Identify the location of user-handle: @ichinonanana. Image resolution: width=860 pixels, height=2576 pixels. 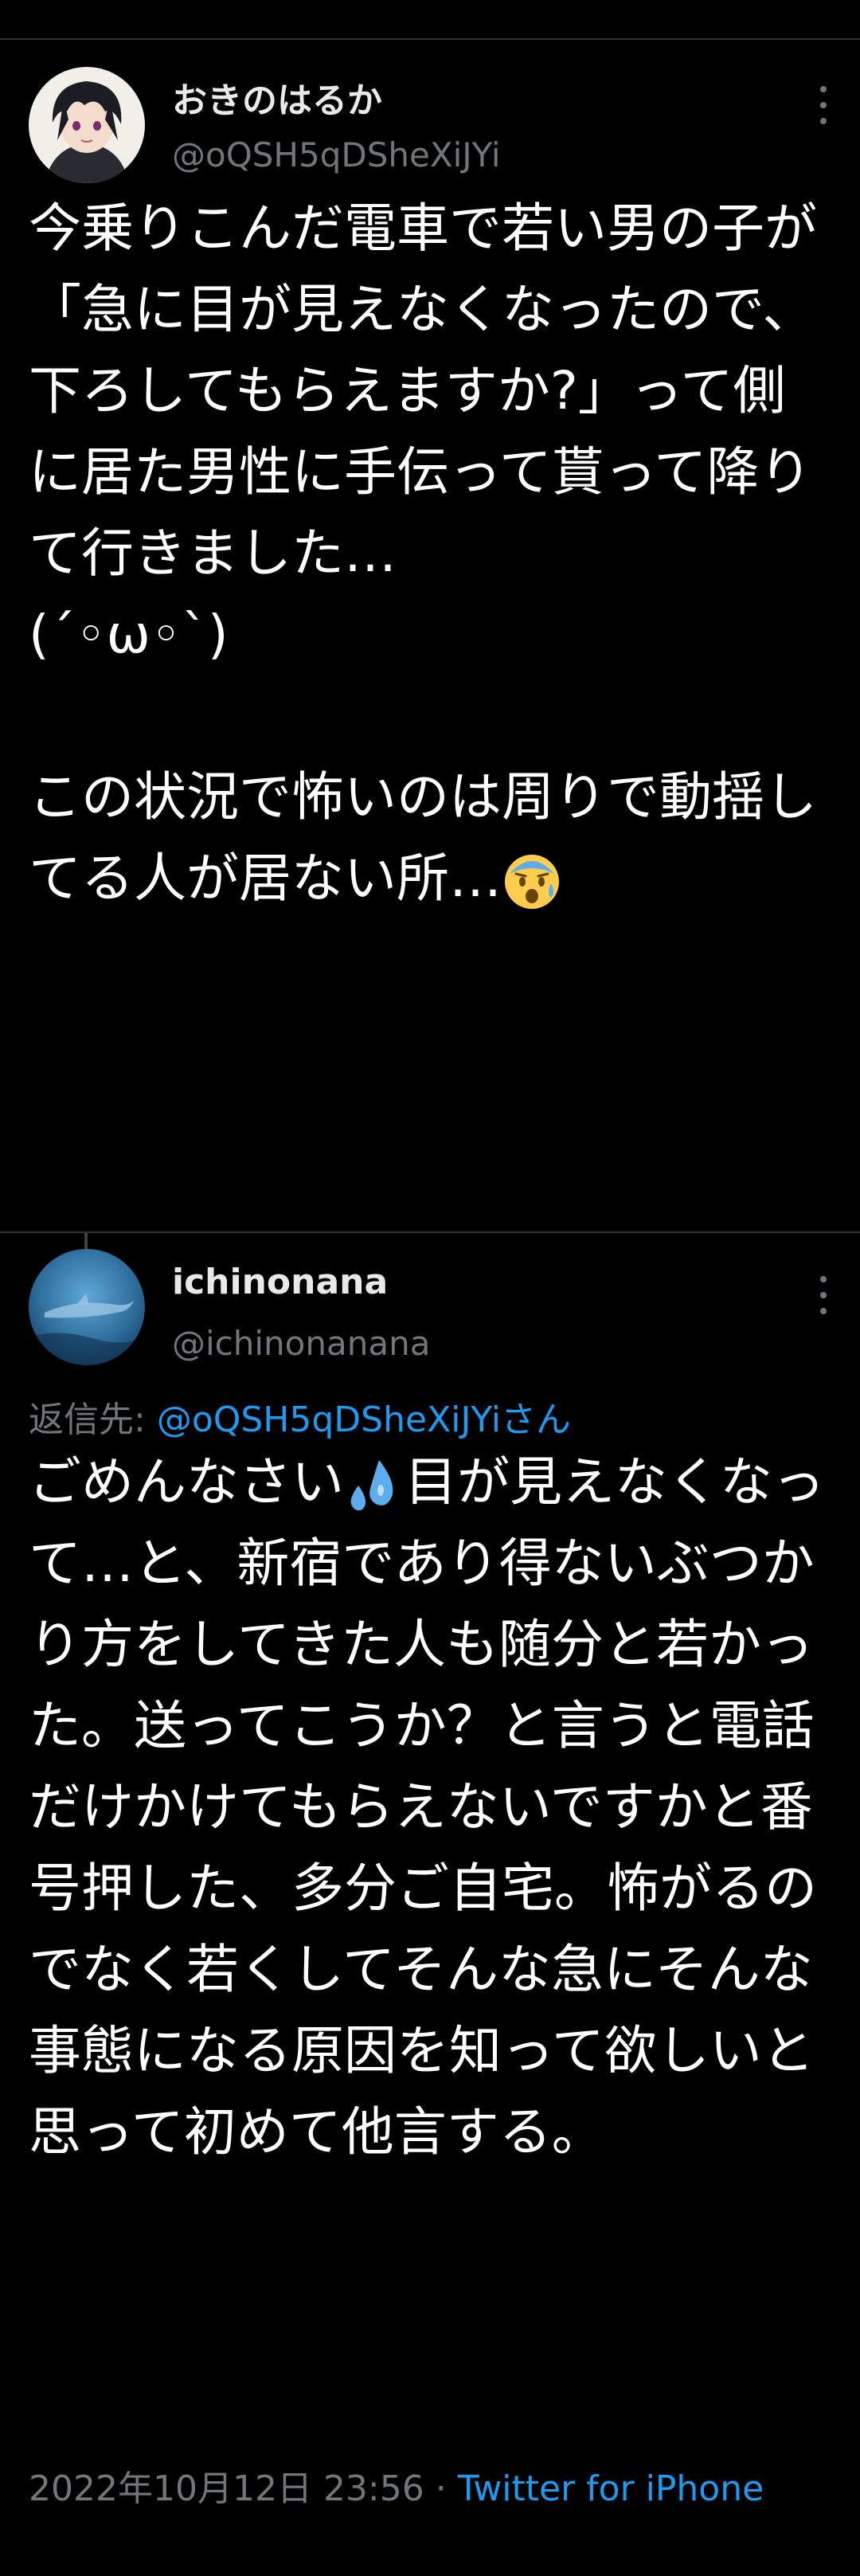
(301, 1343).